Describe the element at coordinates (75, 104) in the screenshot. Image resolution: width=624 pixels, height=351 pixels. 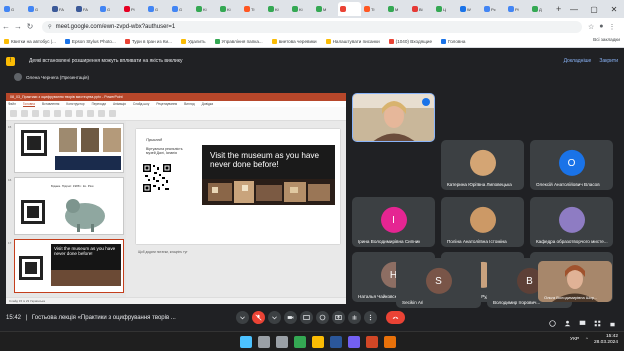
I see `ribbon-tab: Конструктор` at that location.